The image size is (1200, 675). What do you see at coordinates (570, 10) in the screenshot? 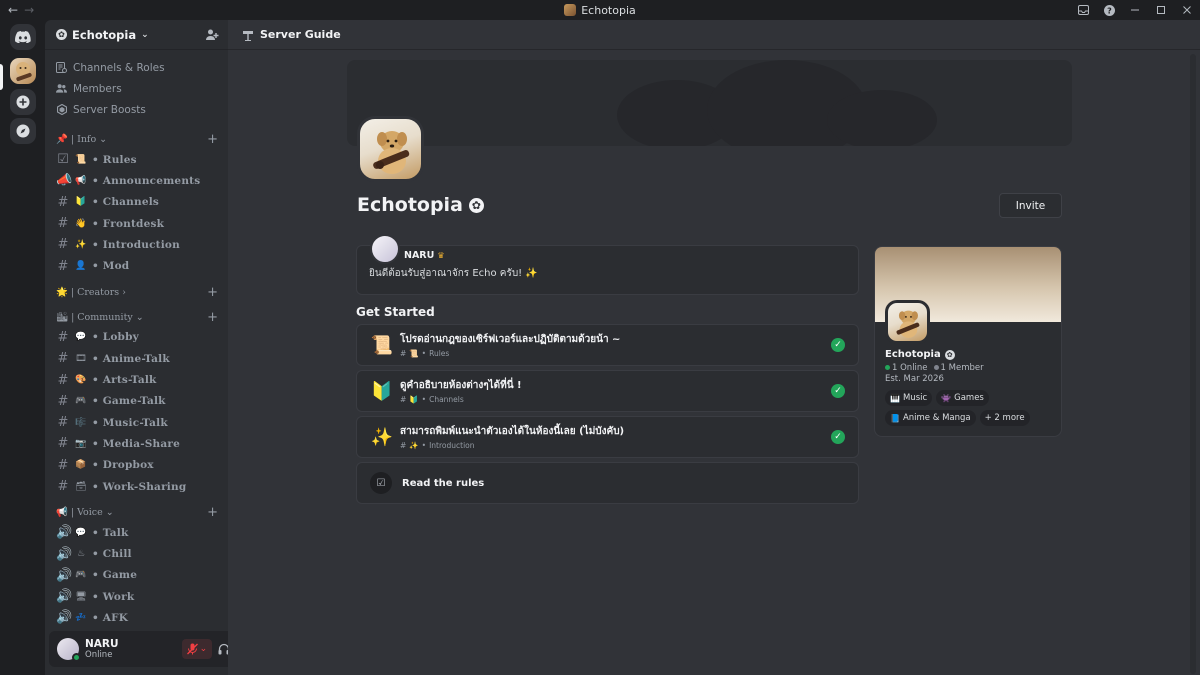
I see `server-thumbnail-icon` at bounding box center [570, 10].